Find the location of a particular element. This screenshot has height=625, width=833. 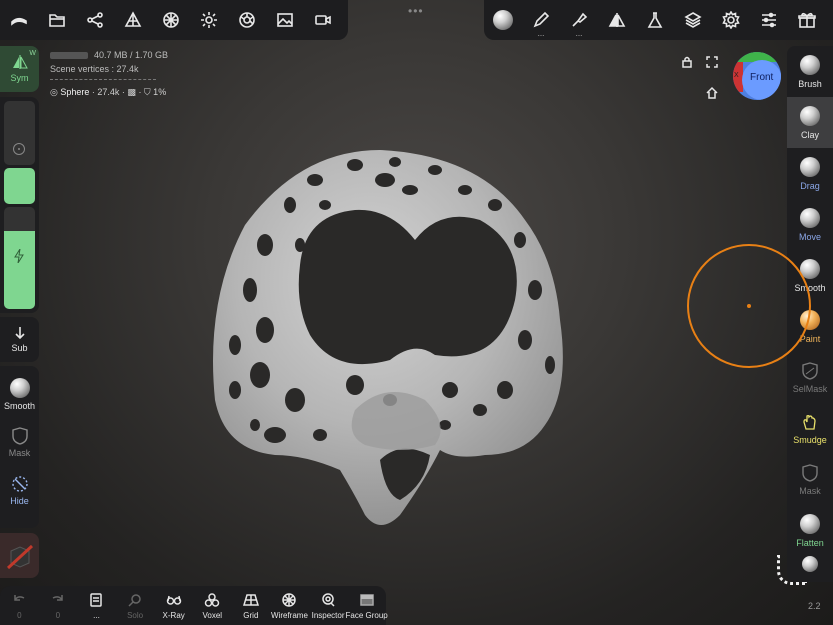

sliders-button is located at coordinates (769, 20).